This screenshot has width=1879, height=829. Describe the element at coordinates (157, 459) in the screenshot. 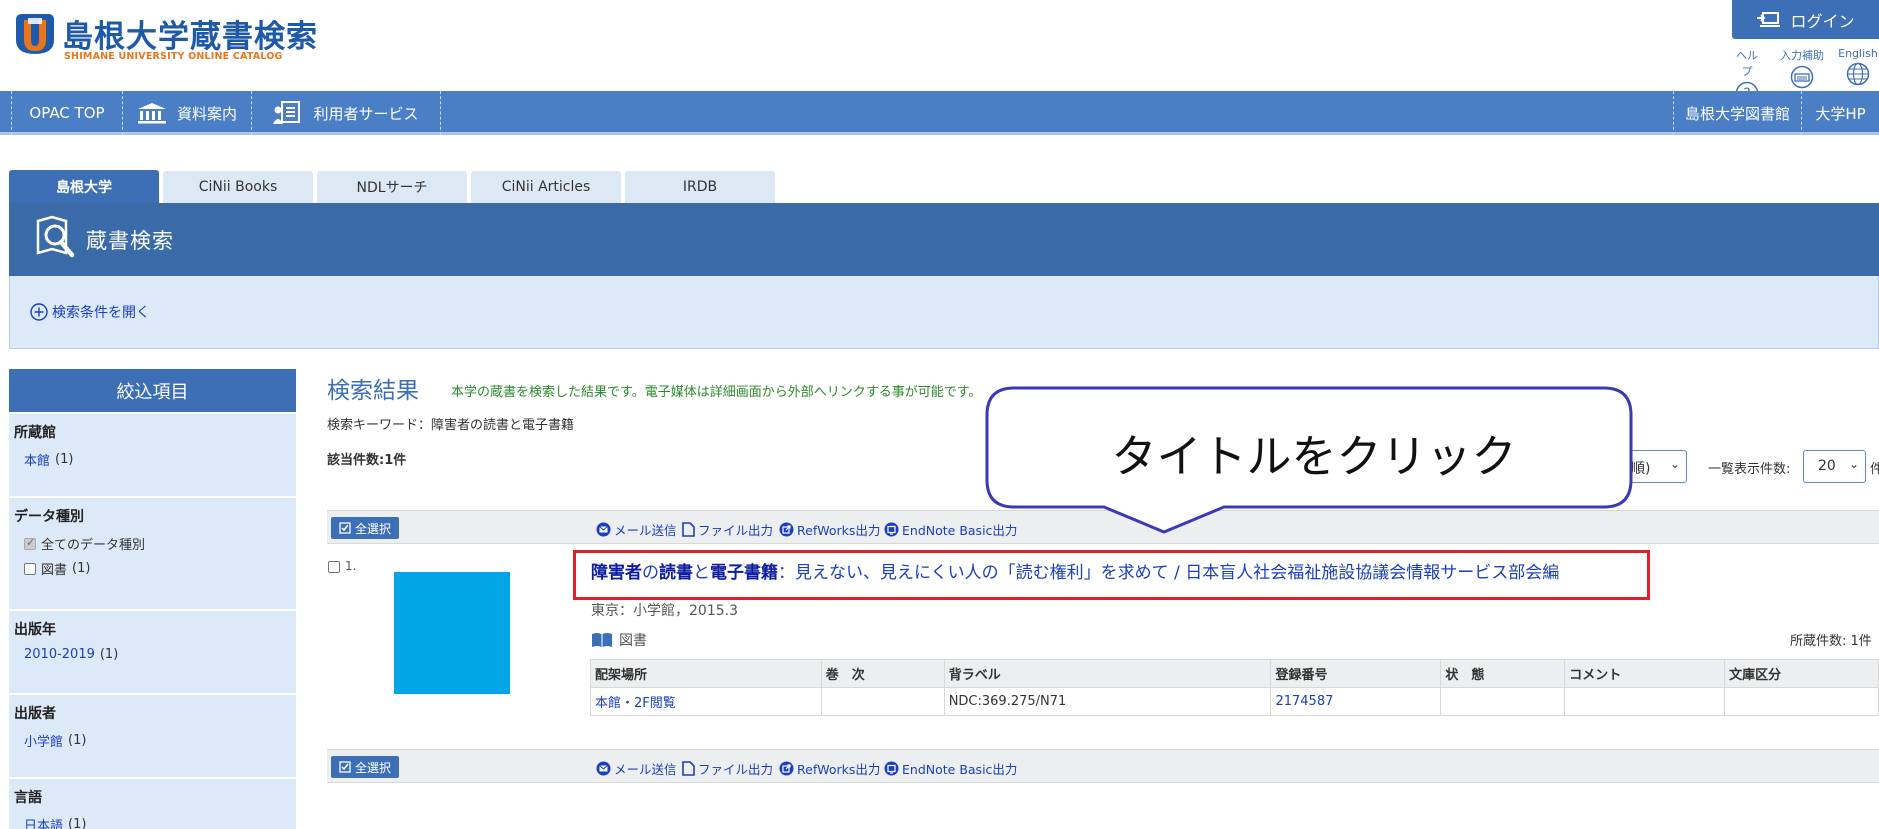

I see `facet-item: 本館 (1)` at that location.